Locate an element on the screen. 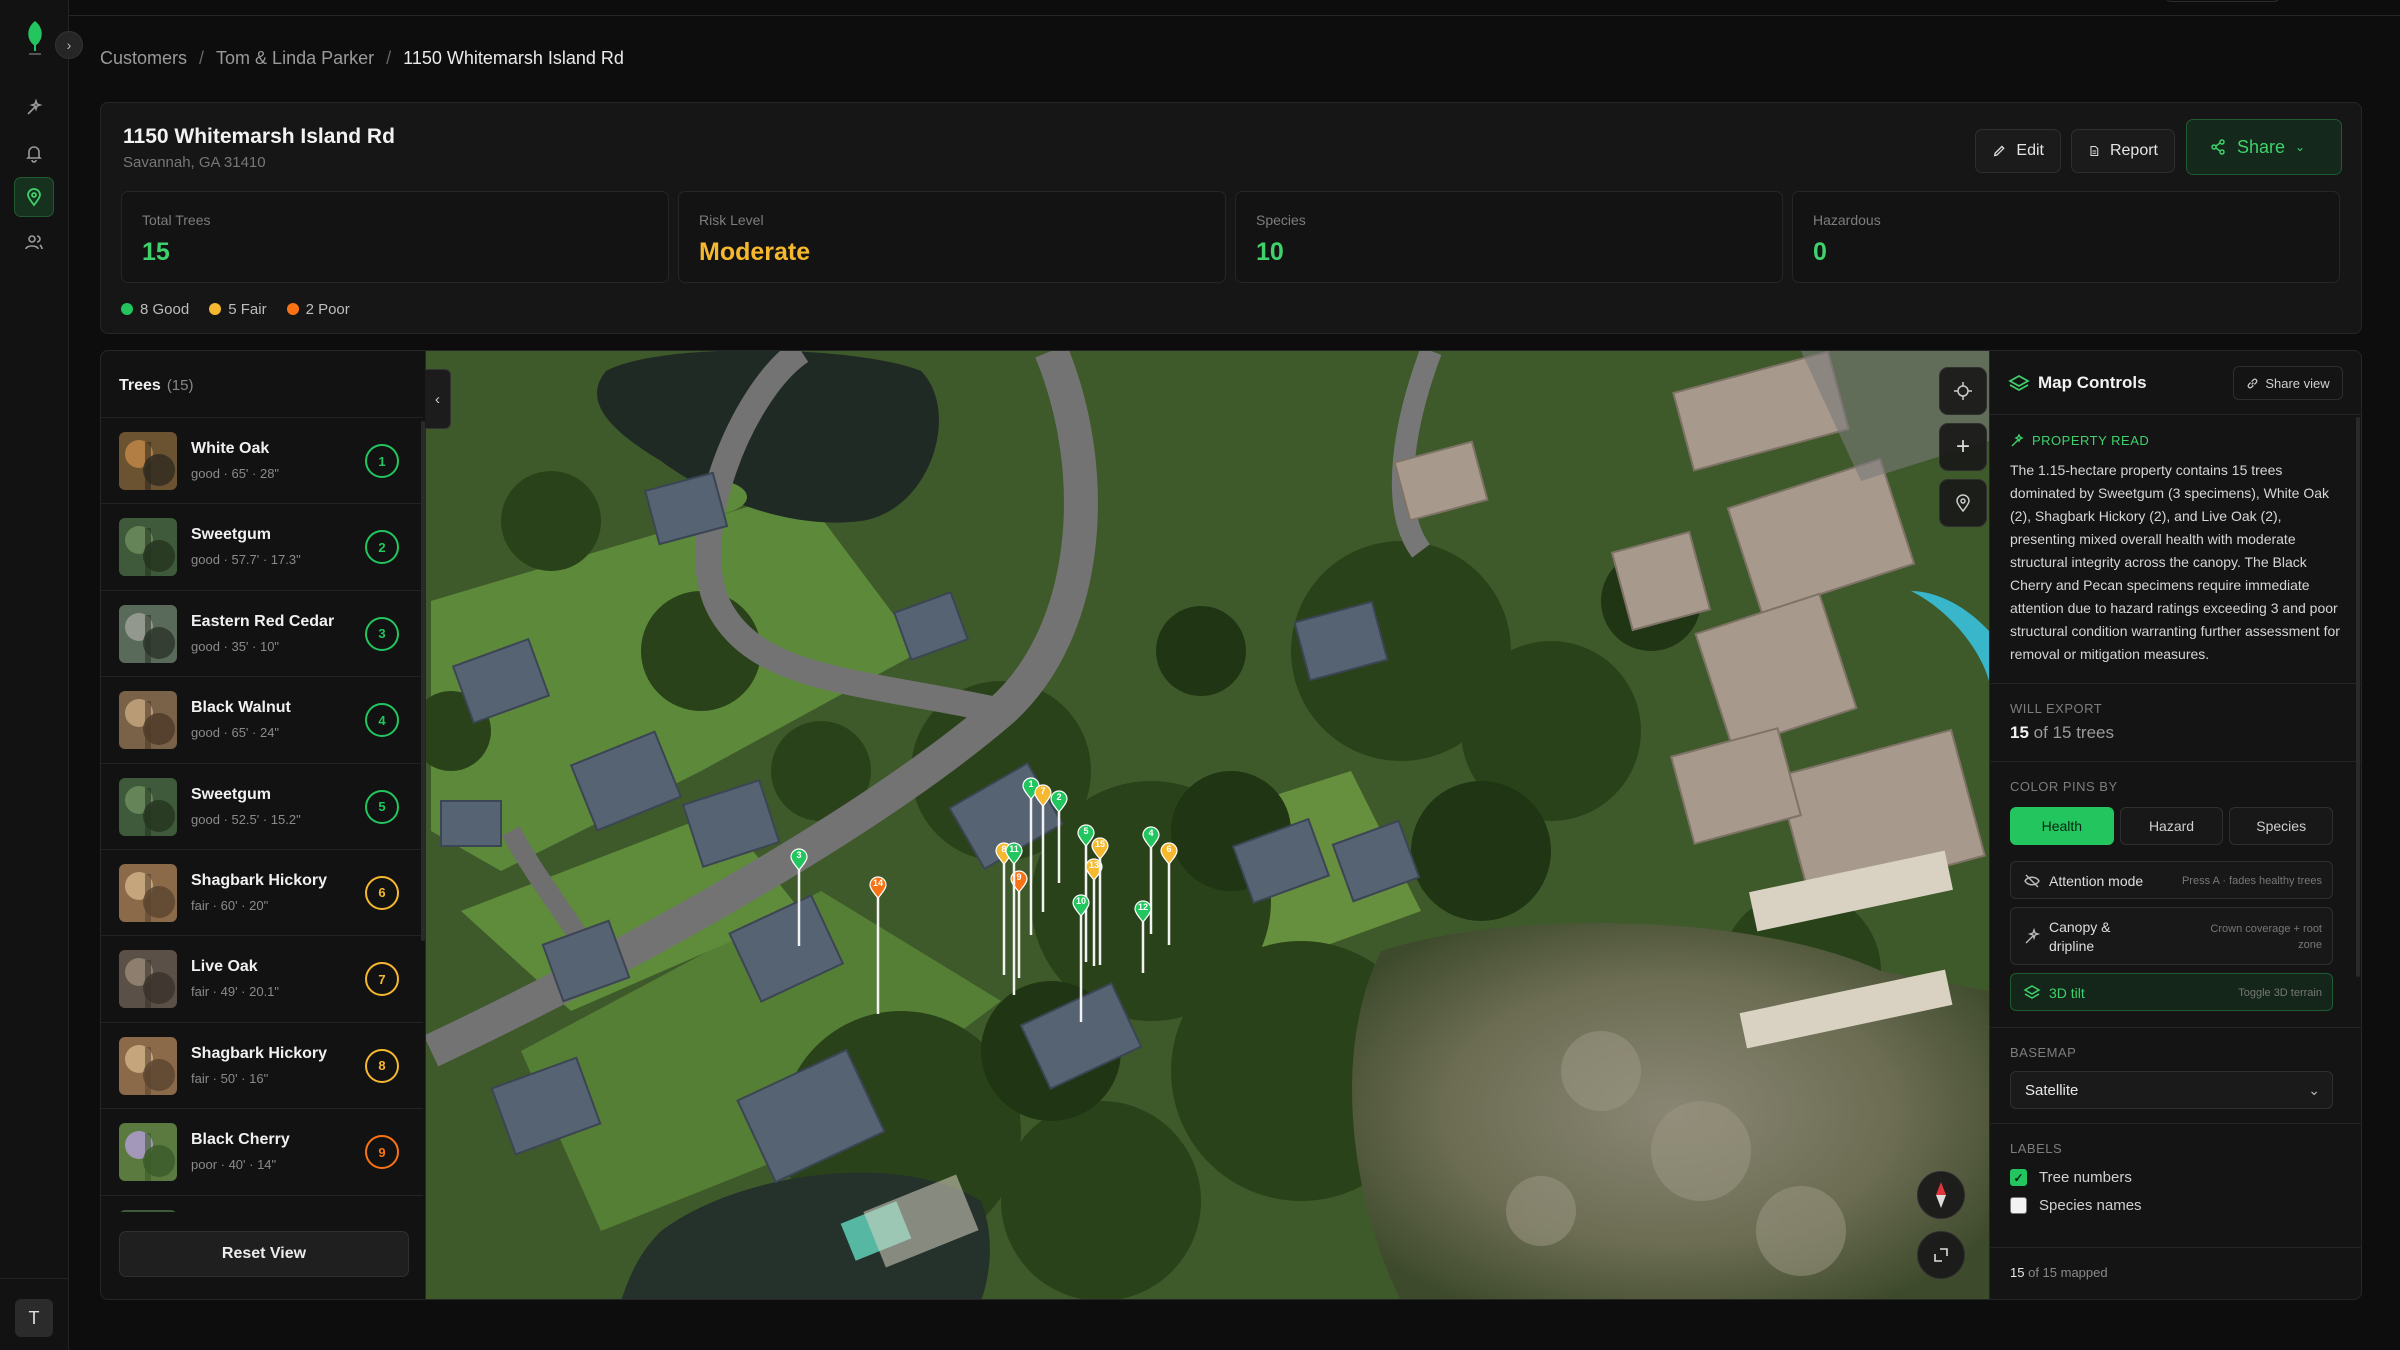 This screenshot has width=2400, height=1350. map-tree-pin: 15 is located at coordinates (1100, 906).